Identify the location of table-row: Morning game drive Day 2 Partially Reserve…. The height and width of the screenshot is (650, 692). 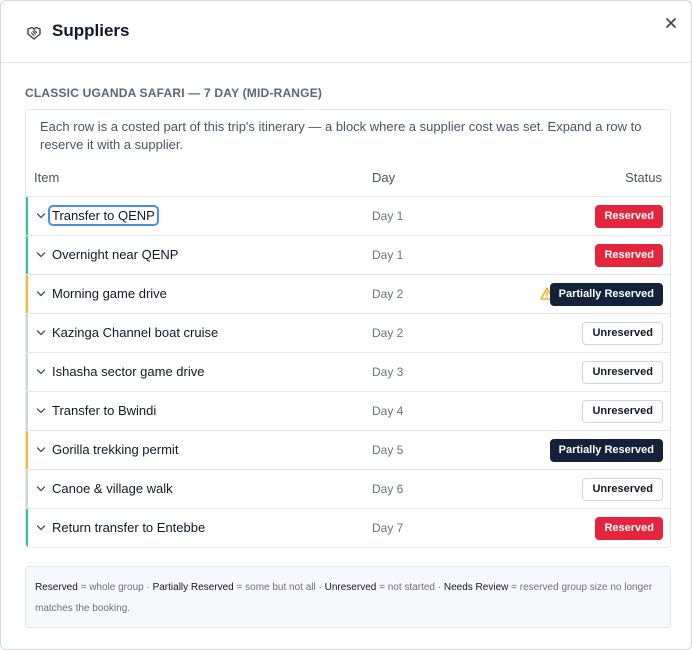
(348, 294).